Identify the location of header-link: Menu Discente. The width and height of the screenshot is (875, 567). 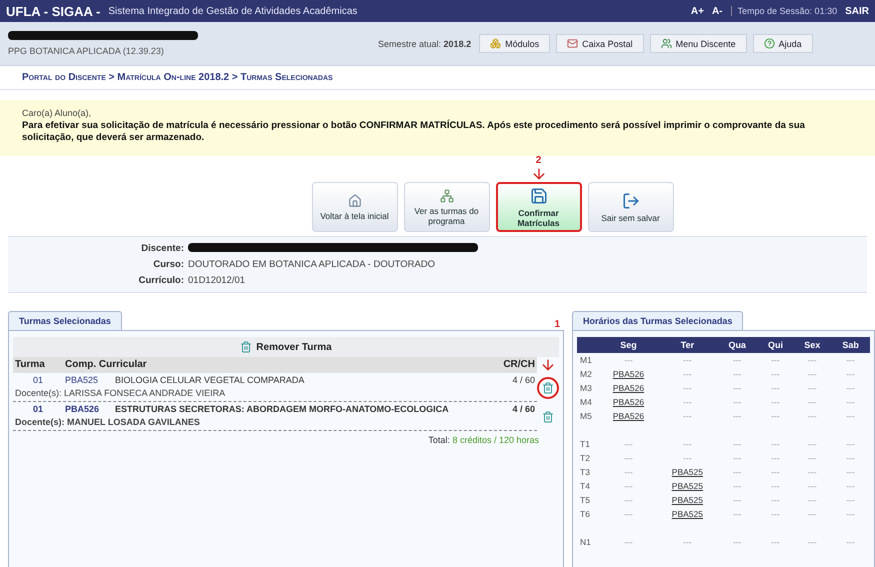
(698, 43).